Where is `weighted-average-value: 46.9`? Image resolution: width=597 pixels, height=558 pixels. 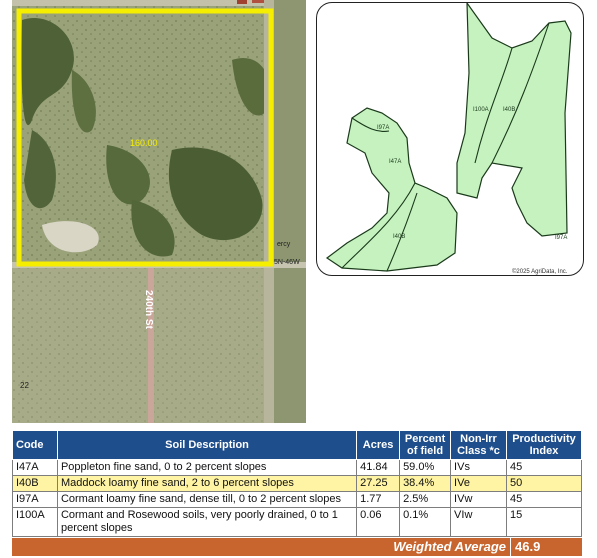
weighted-average-value: 46.9 is located at coordinates (546, 547).